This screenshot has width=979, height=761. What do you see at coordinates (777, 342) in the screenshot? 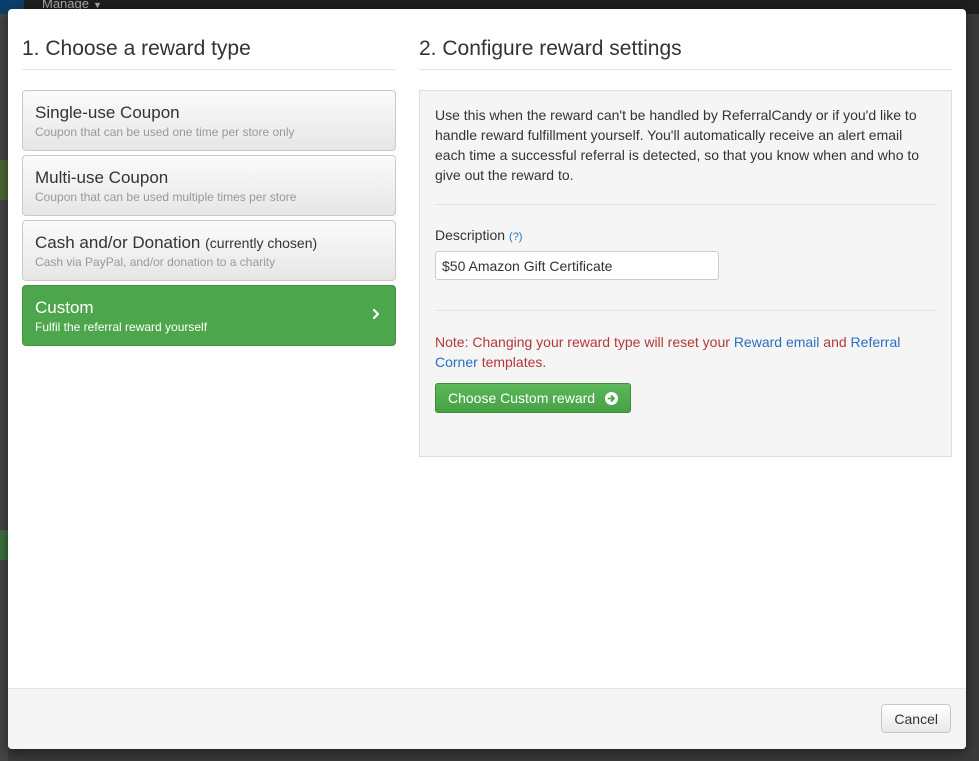
I see `reward-email-link: Reward email` at bounding box center [777, 342].